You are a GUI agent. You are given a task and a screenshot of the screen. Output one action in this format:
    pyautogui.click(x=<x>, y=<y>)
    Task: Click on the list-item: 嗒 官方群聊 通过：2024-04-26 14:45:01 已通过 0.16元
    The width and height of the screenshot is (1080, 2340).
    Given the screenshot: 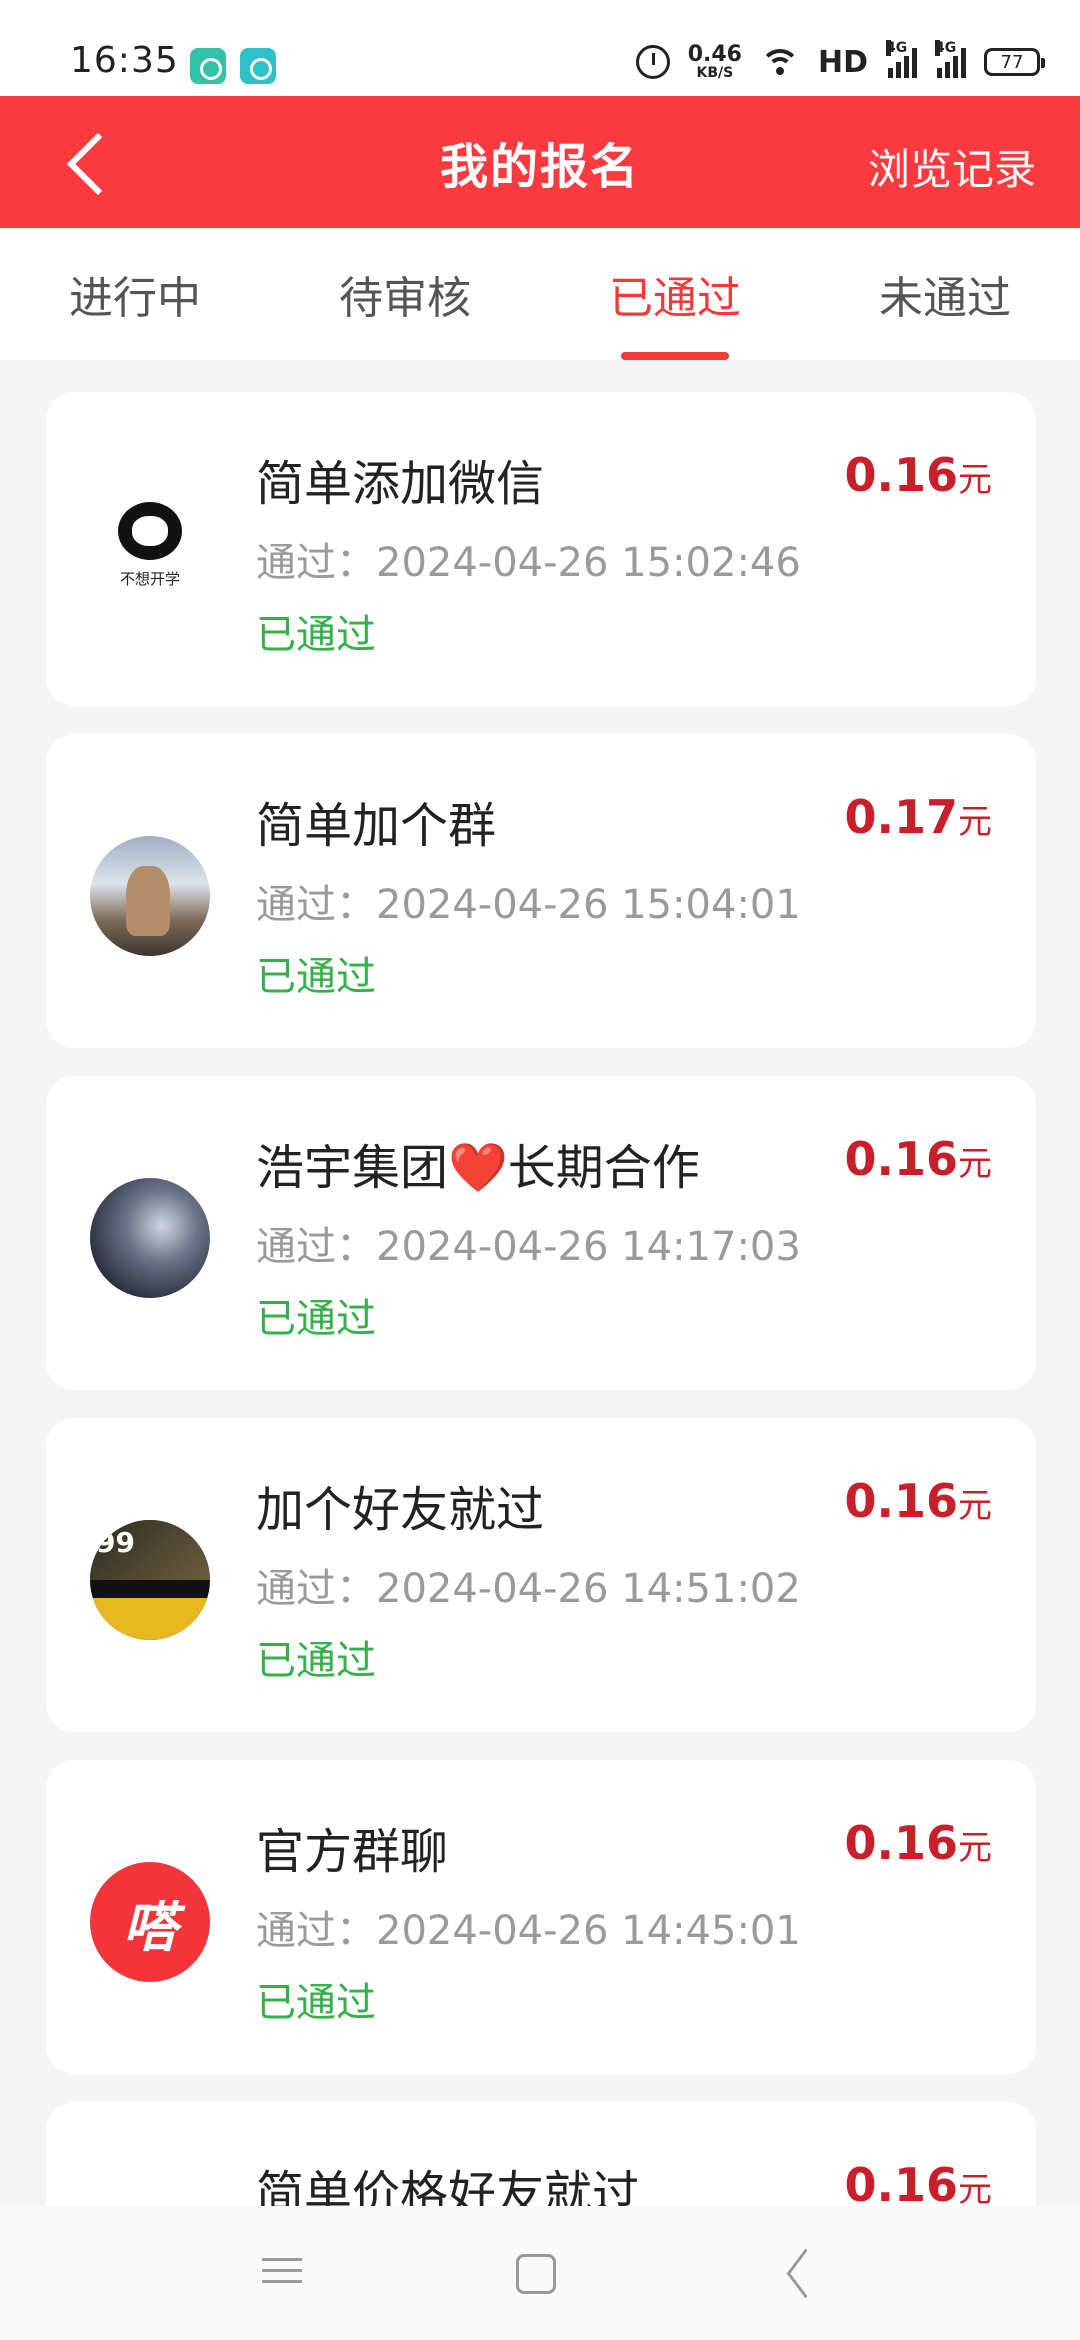 What is the action you would take?
    pyautogui.click(x=541, y=1917)
    